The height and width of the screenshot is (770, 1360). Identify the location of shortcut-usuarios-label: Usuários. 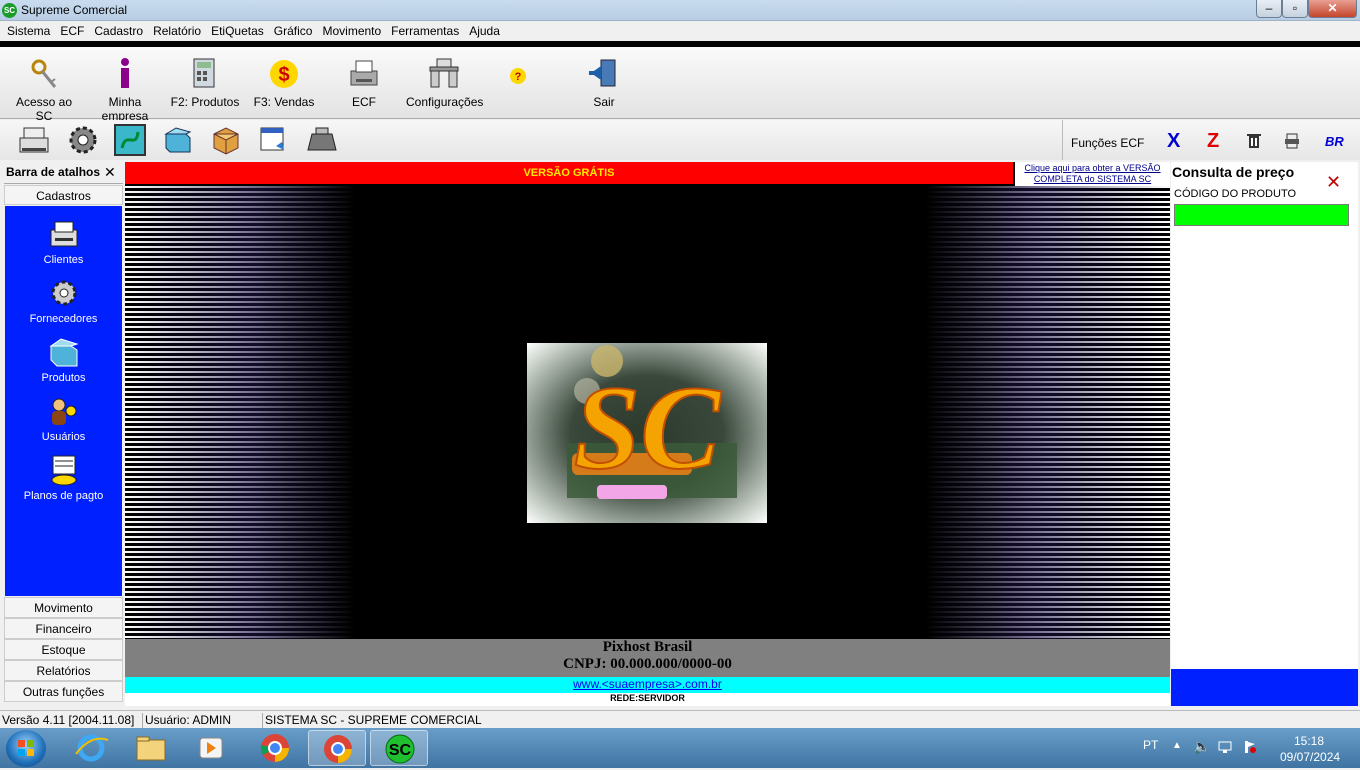
(63, 437).